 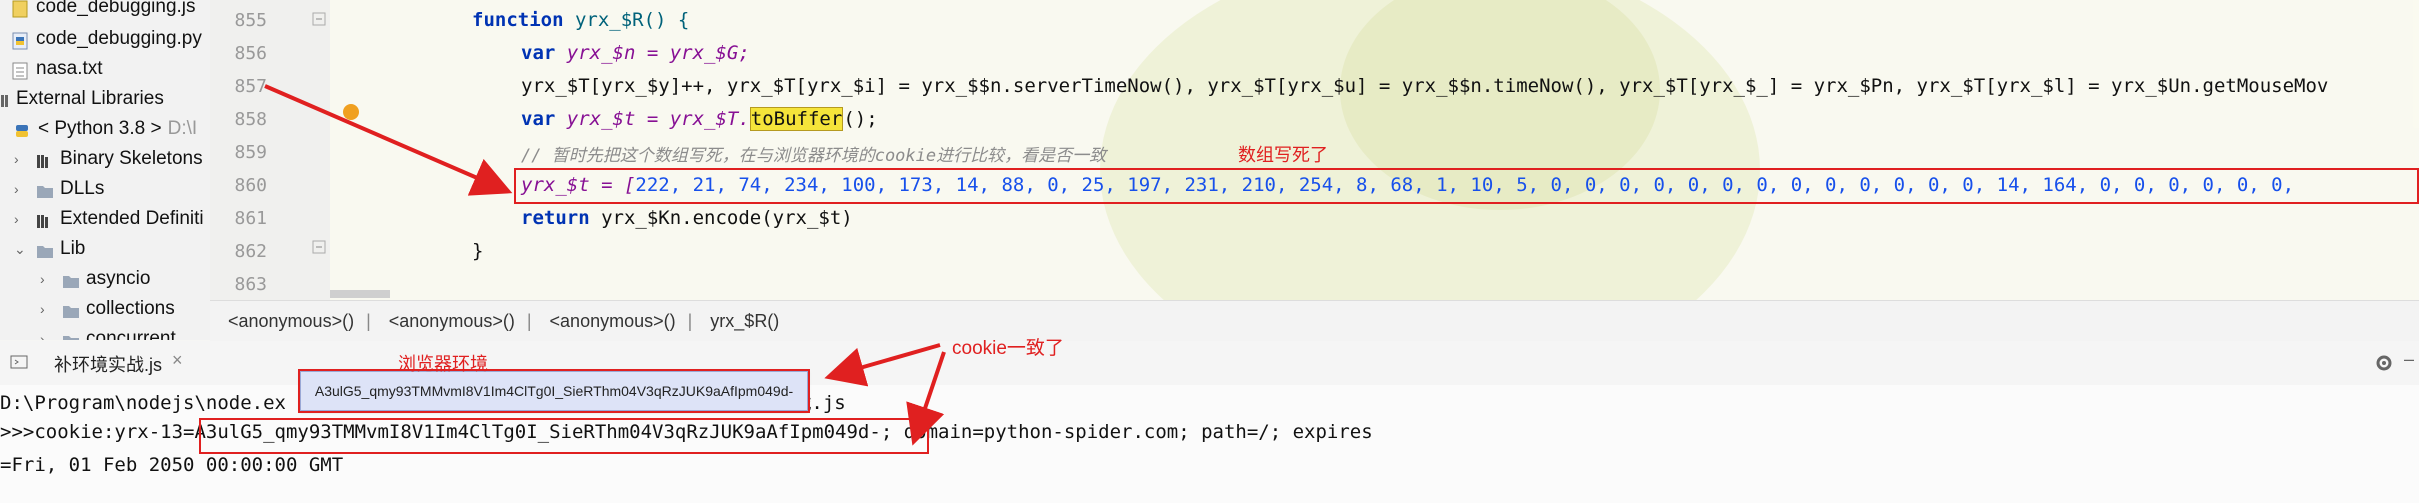 I want to click on tree-item-asyncio: › asyncio, so click(x=95, y=279).